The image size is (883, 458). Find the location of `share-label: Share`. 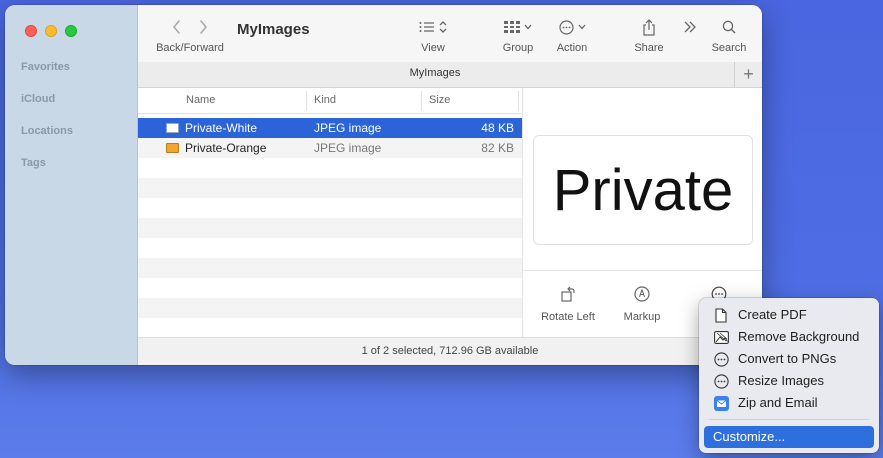

share-label: Share is located at coordinates (649, 48).